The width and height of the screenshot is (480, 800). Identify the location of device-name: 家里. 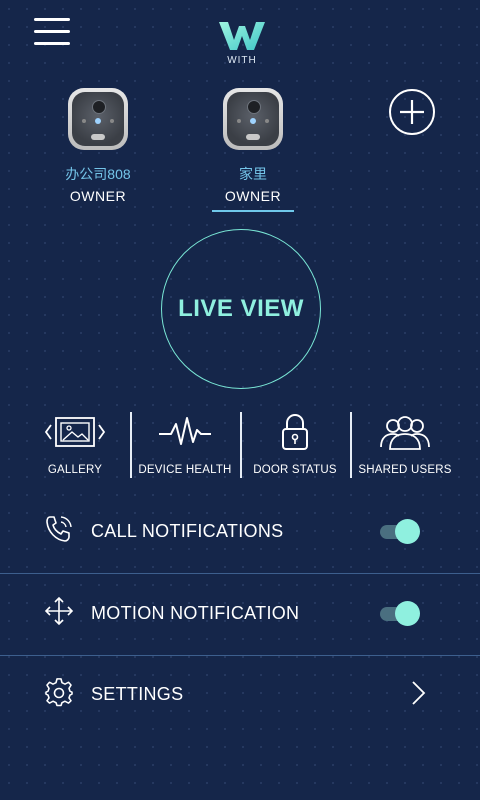
(253, 174).